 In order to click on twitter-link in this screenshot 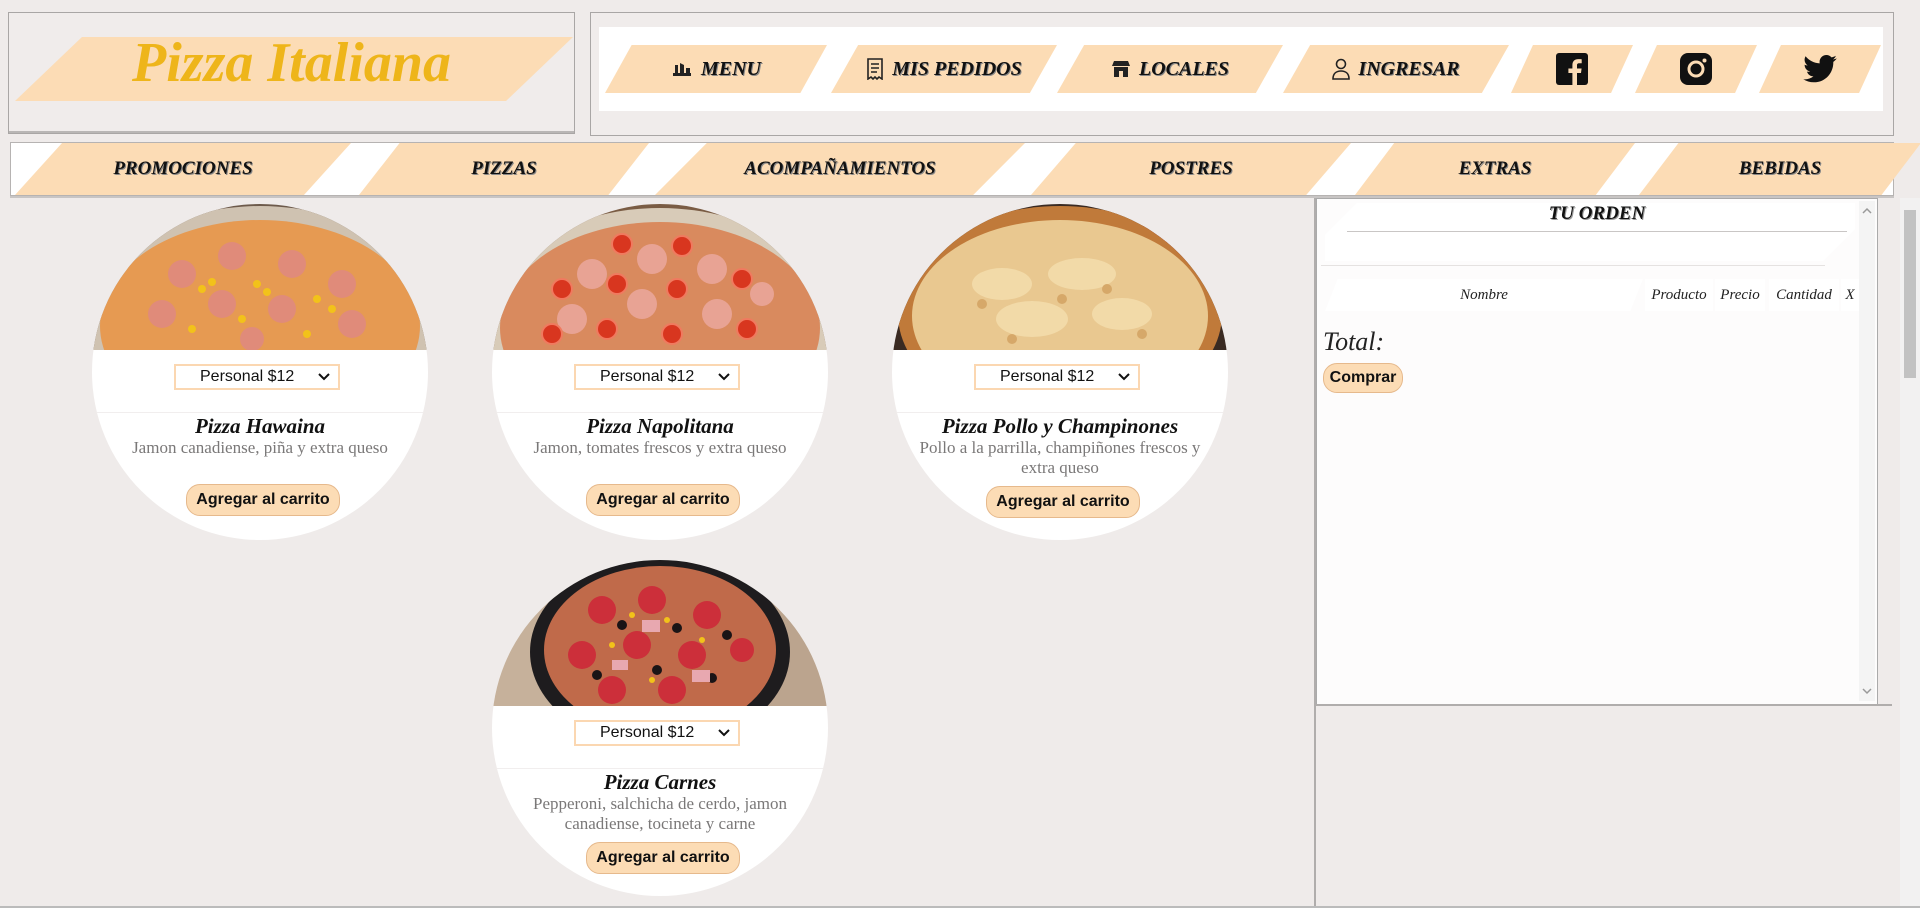, I will do `click(1820, 69)`.